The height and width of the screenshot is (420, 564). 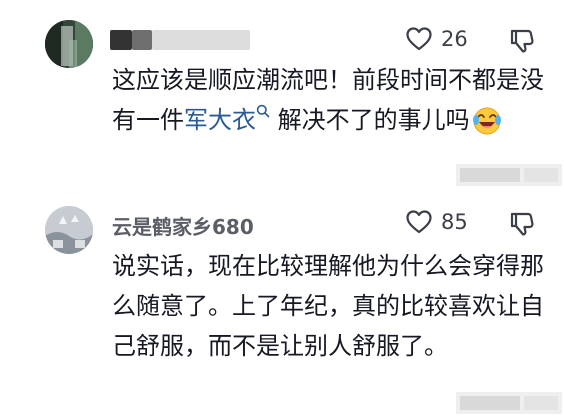 I want to click on keyword-text: 军大衣, so click(x=220, y=120).